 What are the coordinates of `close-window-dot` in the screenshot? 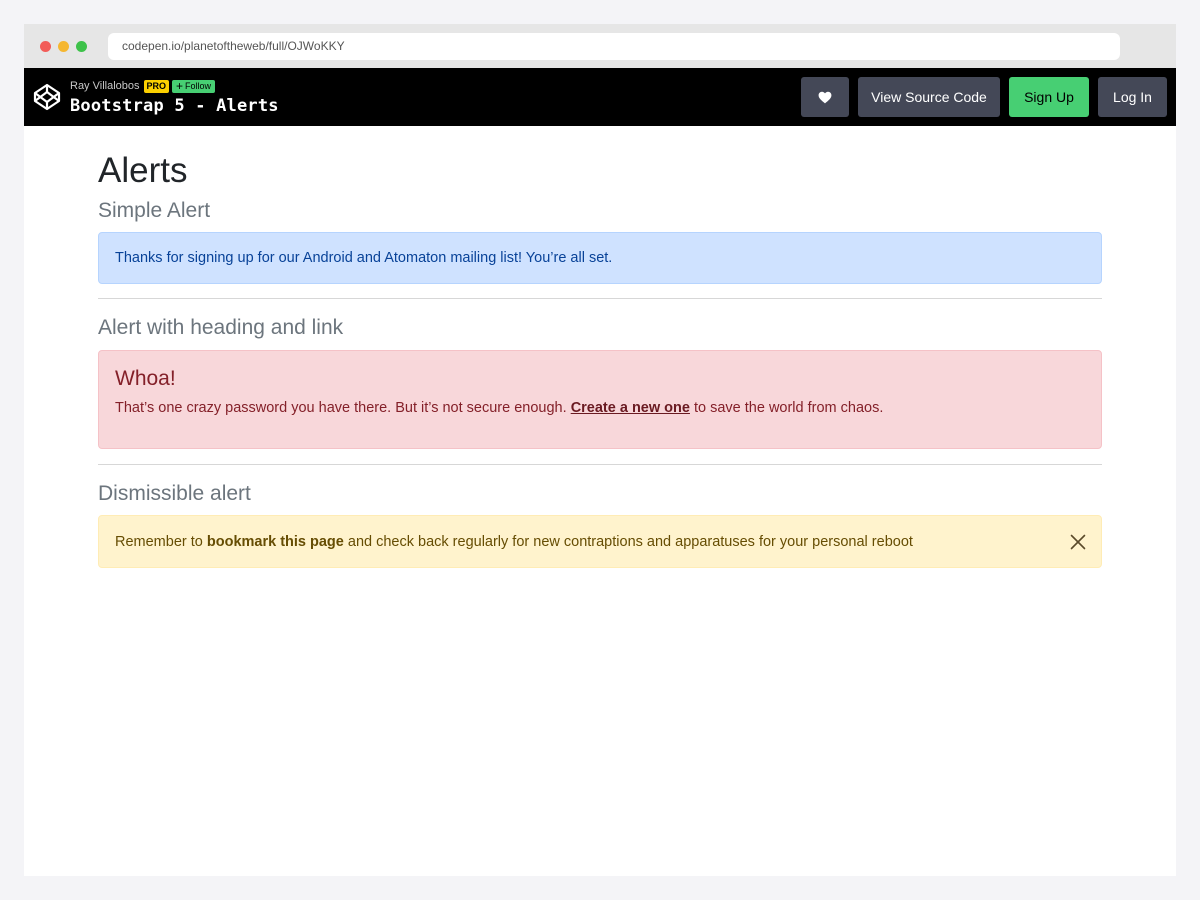 It's located at (45, 46).